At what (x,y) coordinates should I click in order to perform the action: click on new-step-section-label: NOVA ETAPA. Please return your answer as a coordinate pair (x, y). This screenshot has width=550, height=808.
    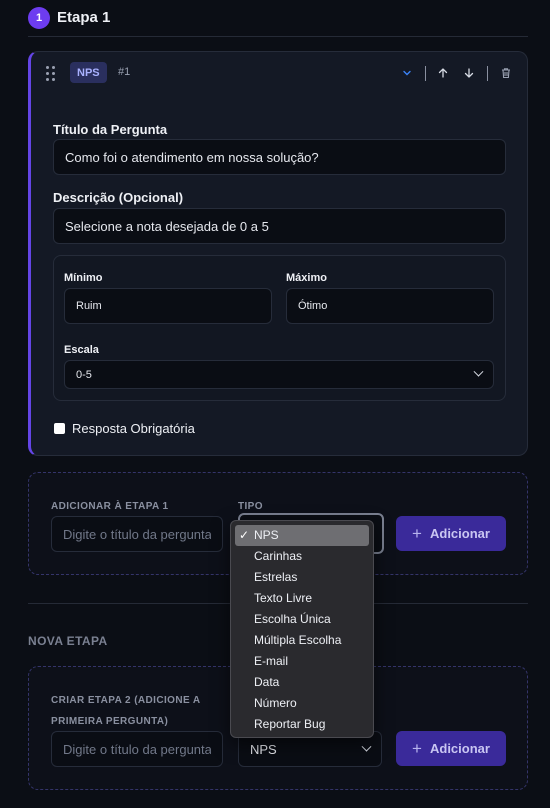
    Looking at the image, I should click on (68, 641).